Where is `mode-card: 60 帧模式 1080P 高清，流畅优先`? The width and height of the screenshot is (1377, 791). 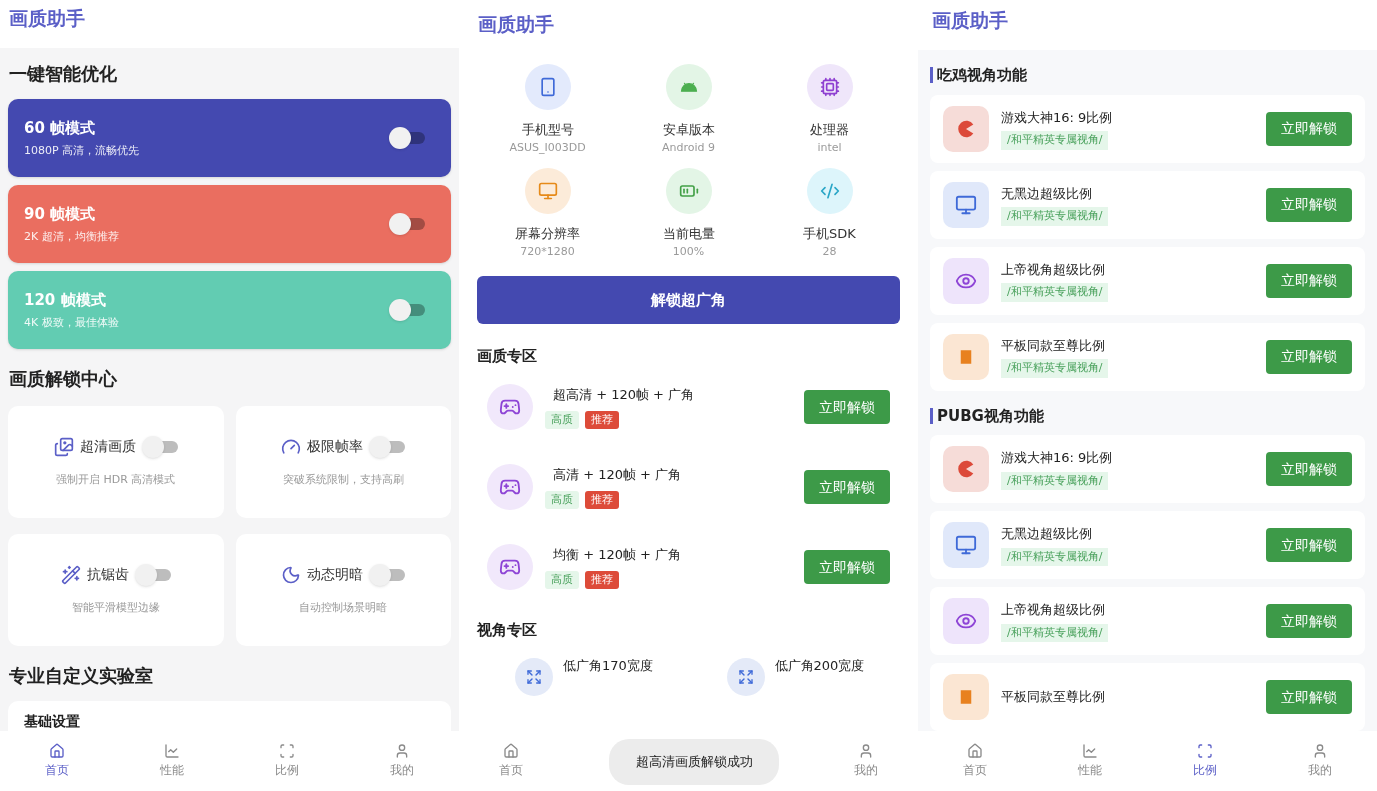 mode-card: 60 帧模式 1080P 高清，流畅优先 is located at coordinates (229, 138).